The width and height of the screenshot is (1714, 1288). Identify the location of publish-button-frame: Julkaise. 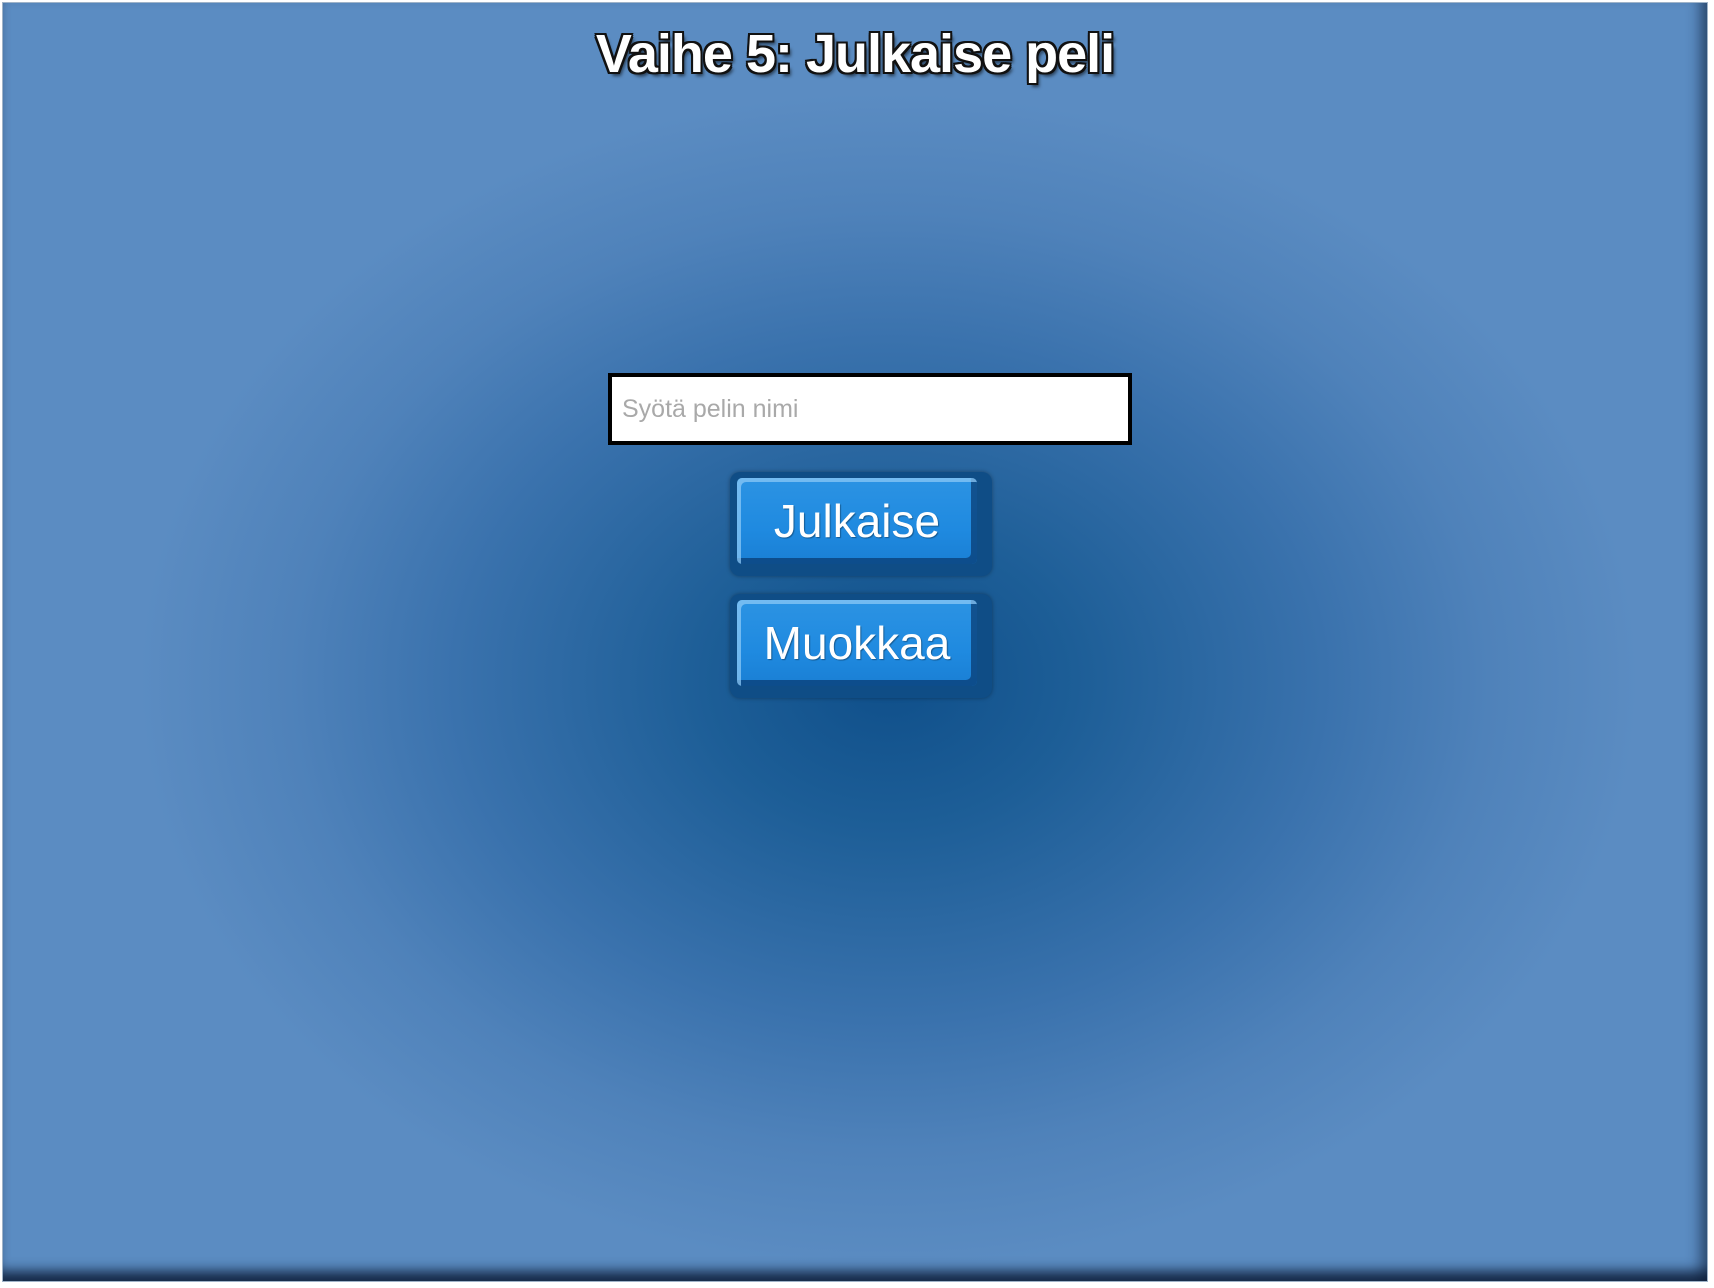
(861, 524).